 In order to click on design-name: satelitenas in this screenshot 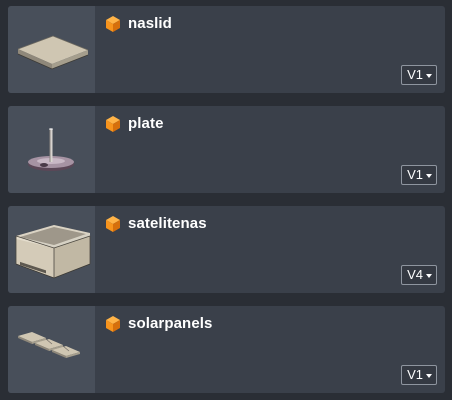, I will do `click(167, 224)`.